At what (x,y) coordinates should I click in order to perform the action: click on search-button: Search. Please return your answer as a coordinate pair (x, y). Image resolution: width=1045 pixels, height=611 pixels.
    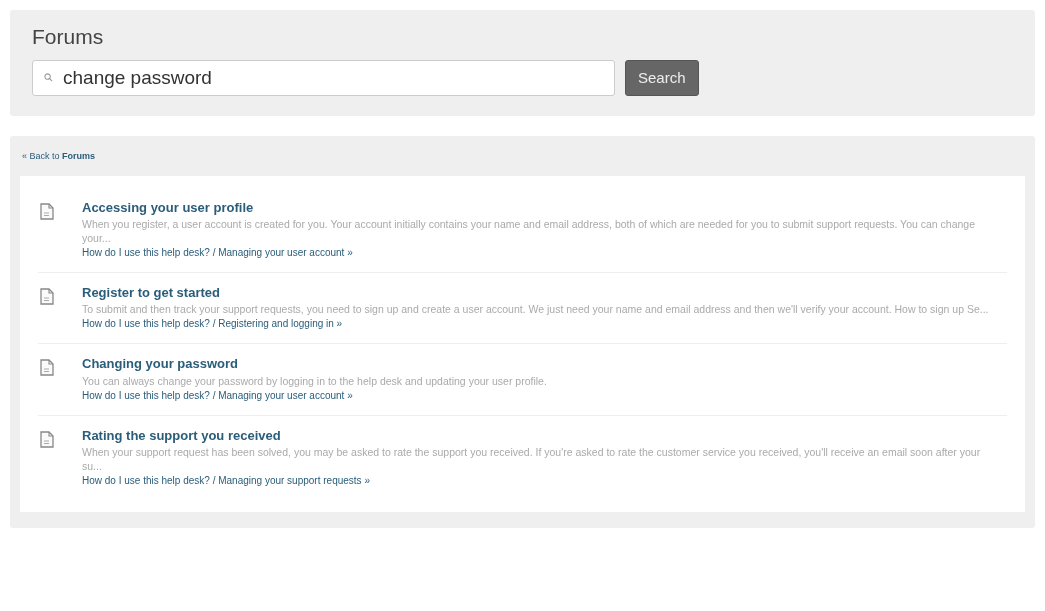
    Looking at the image, I should click on (662, 78).